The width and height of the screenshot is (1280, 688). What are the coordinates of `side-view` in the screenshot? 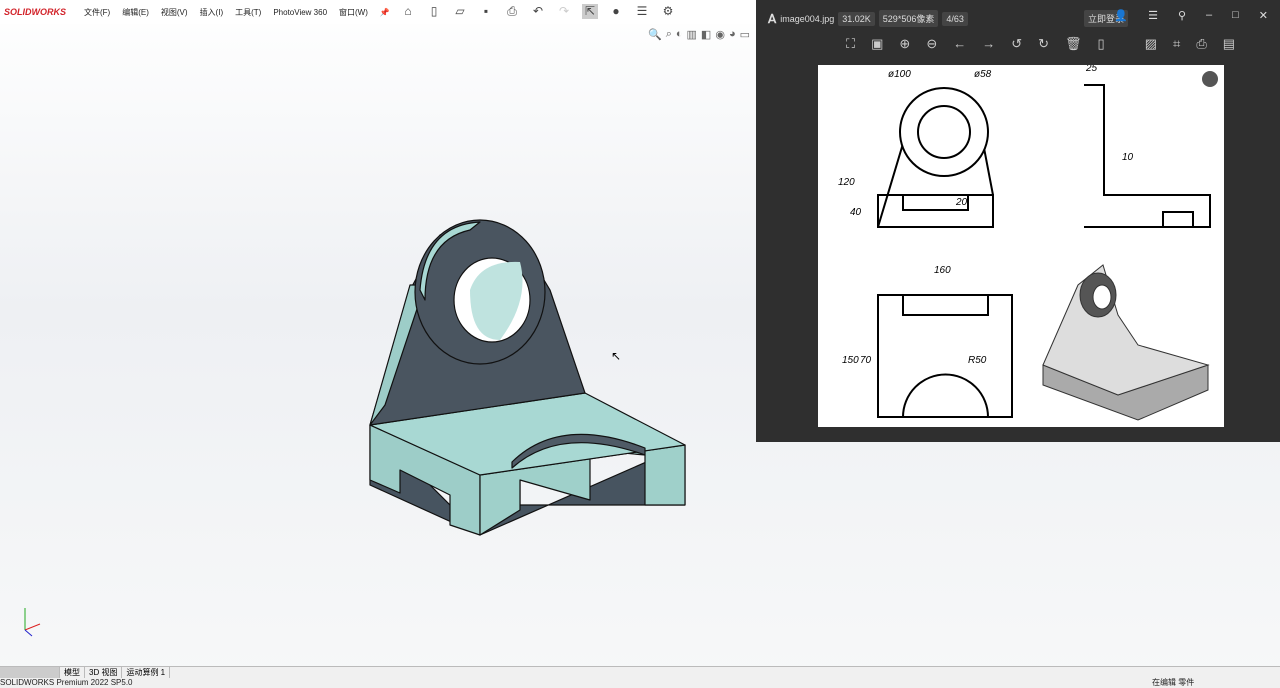 It's located at (1147, 156).